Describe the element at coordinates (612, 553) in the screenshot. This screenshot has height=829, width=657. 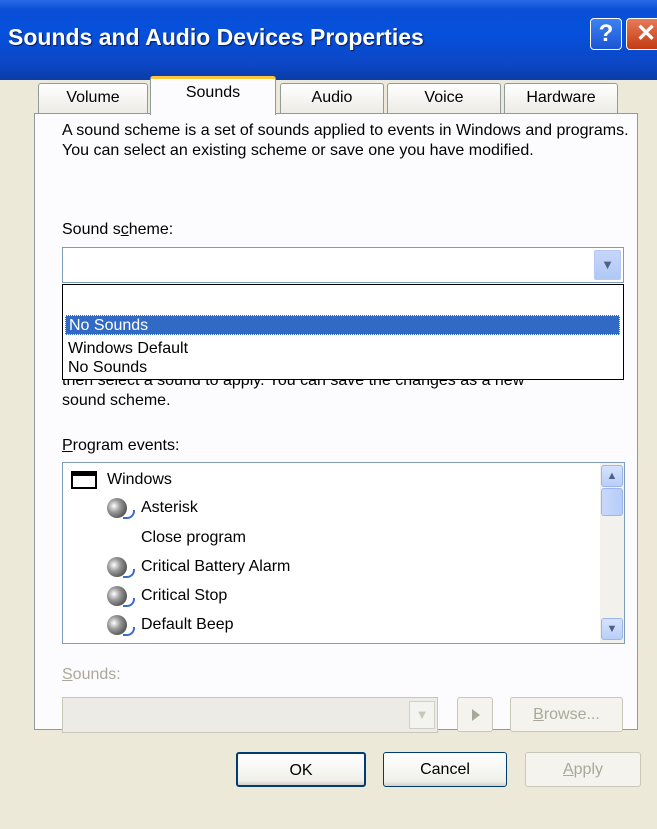
I see `events-scrollbar: ▲ ▼` at that location.